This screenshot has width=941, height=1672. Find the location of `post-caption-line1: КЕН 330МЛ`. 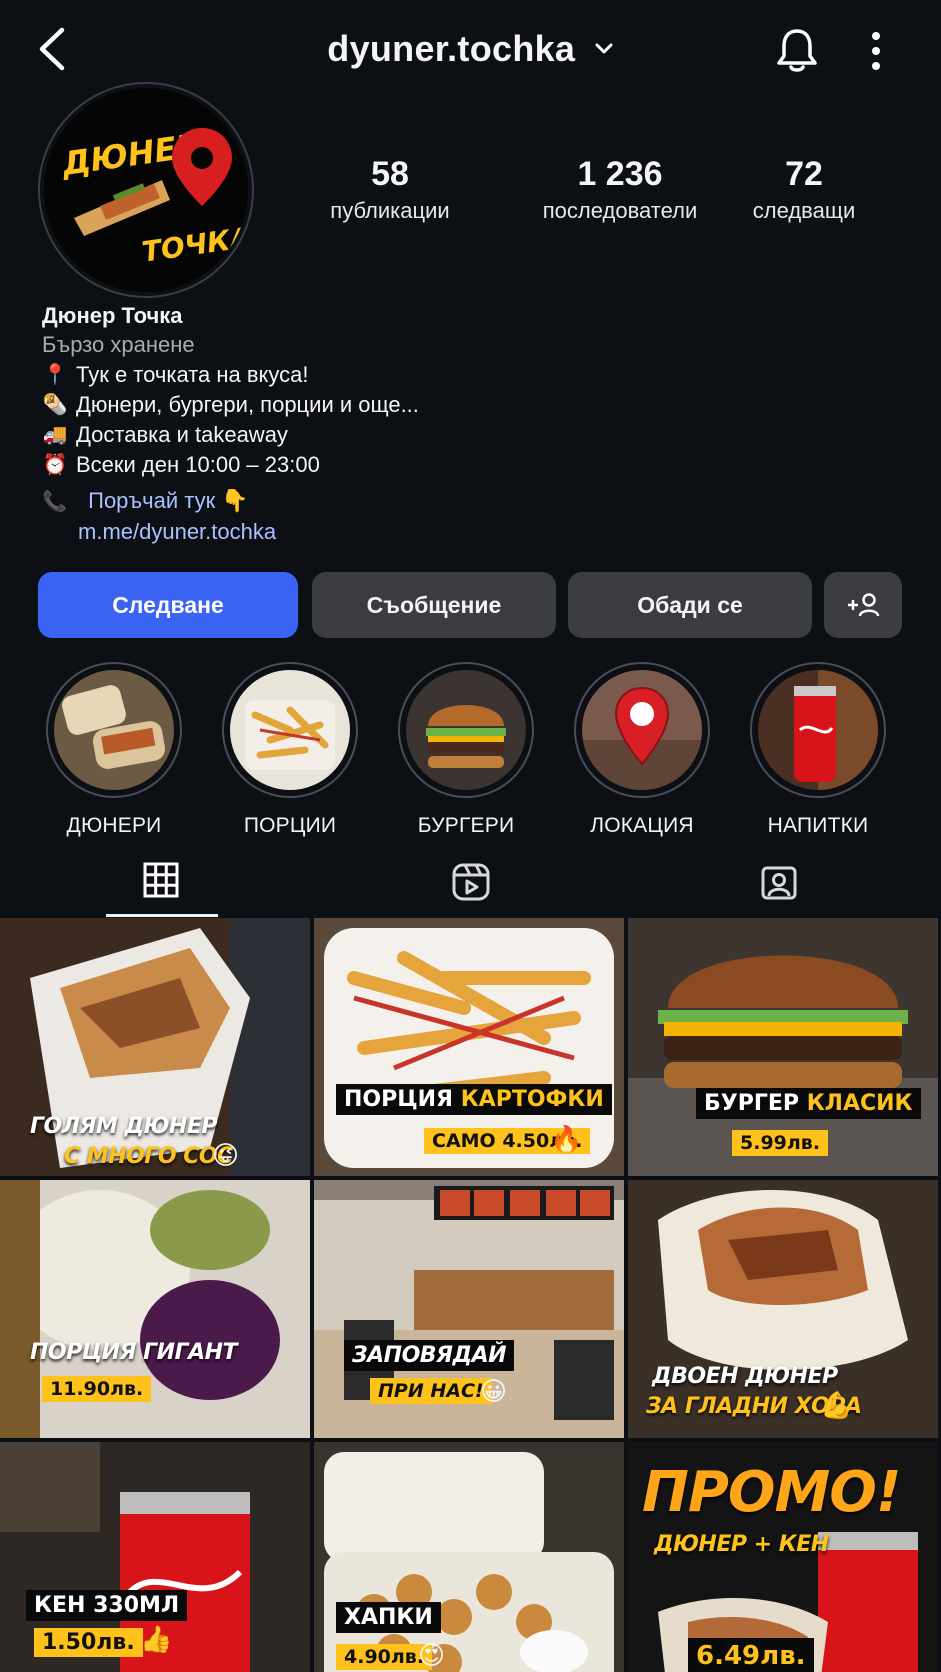

post-caption-line1: КЕН 330МЛ is located at coordinates (107, 1605).